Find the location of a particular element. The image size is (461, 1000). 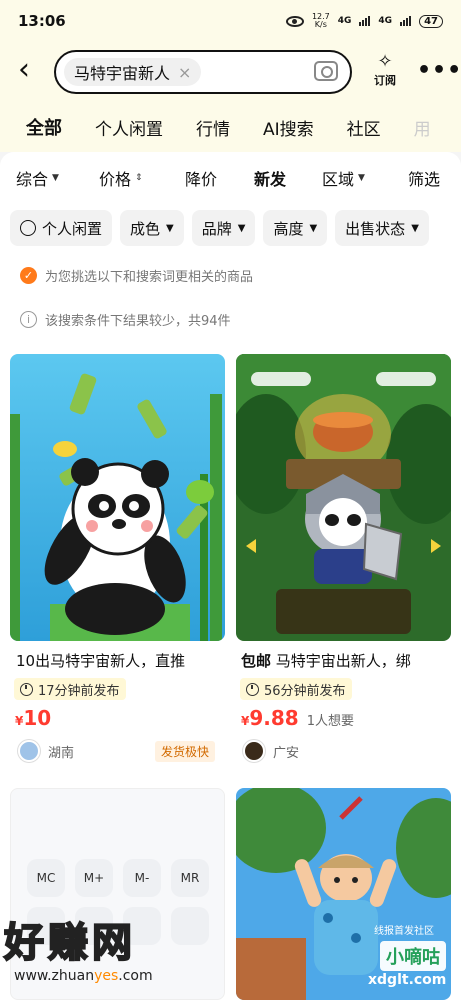

back-arrow-icon: ‹ is located at coordinates (24, 70).